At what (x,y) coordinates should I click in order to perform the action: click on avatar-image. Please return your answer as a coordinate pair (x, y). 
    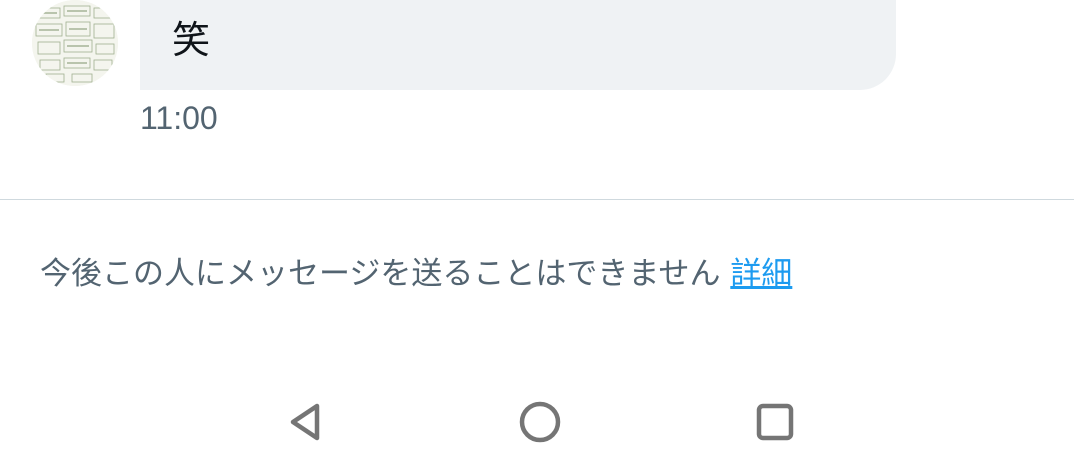
    Looking at the image, I should click on (75, 43).